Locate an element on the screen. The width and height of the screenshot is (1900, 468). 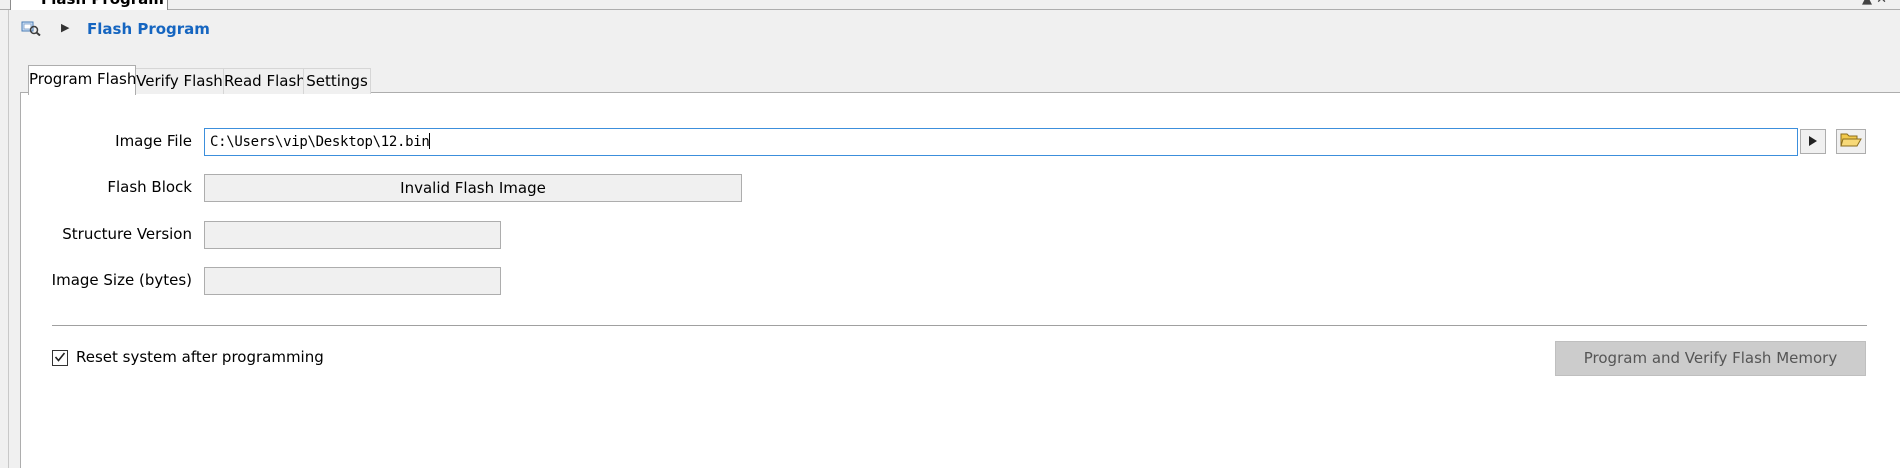
image-size-field is located at coordinates (352, 281).